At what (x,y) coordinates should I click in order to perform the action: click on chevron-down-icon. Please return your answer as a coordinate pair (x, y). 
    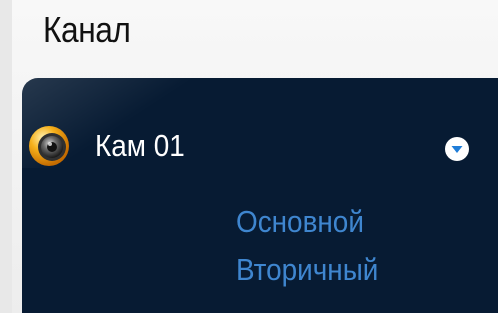
    Looking at the image, I should click on (457, 149).